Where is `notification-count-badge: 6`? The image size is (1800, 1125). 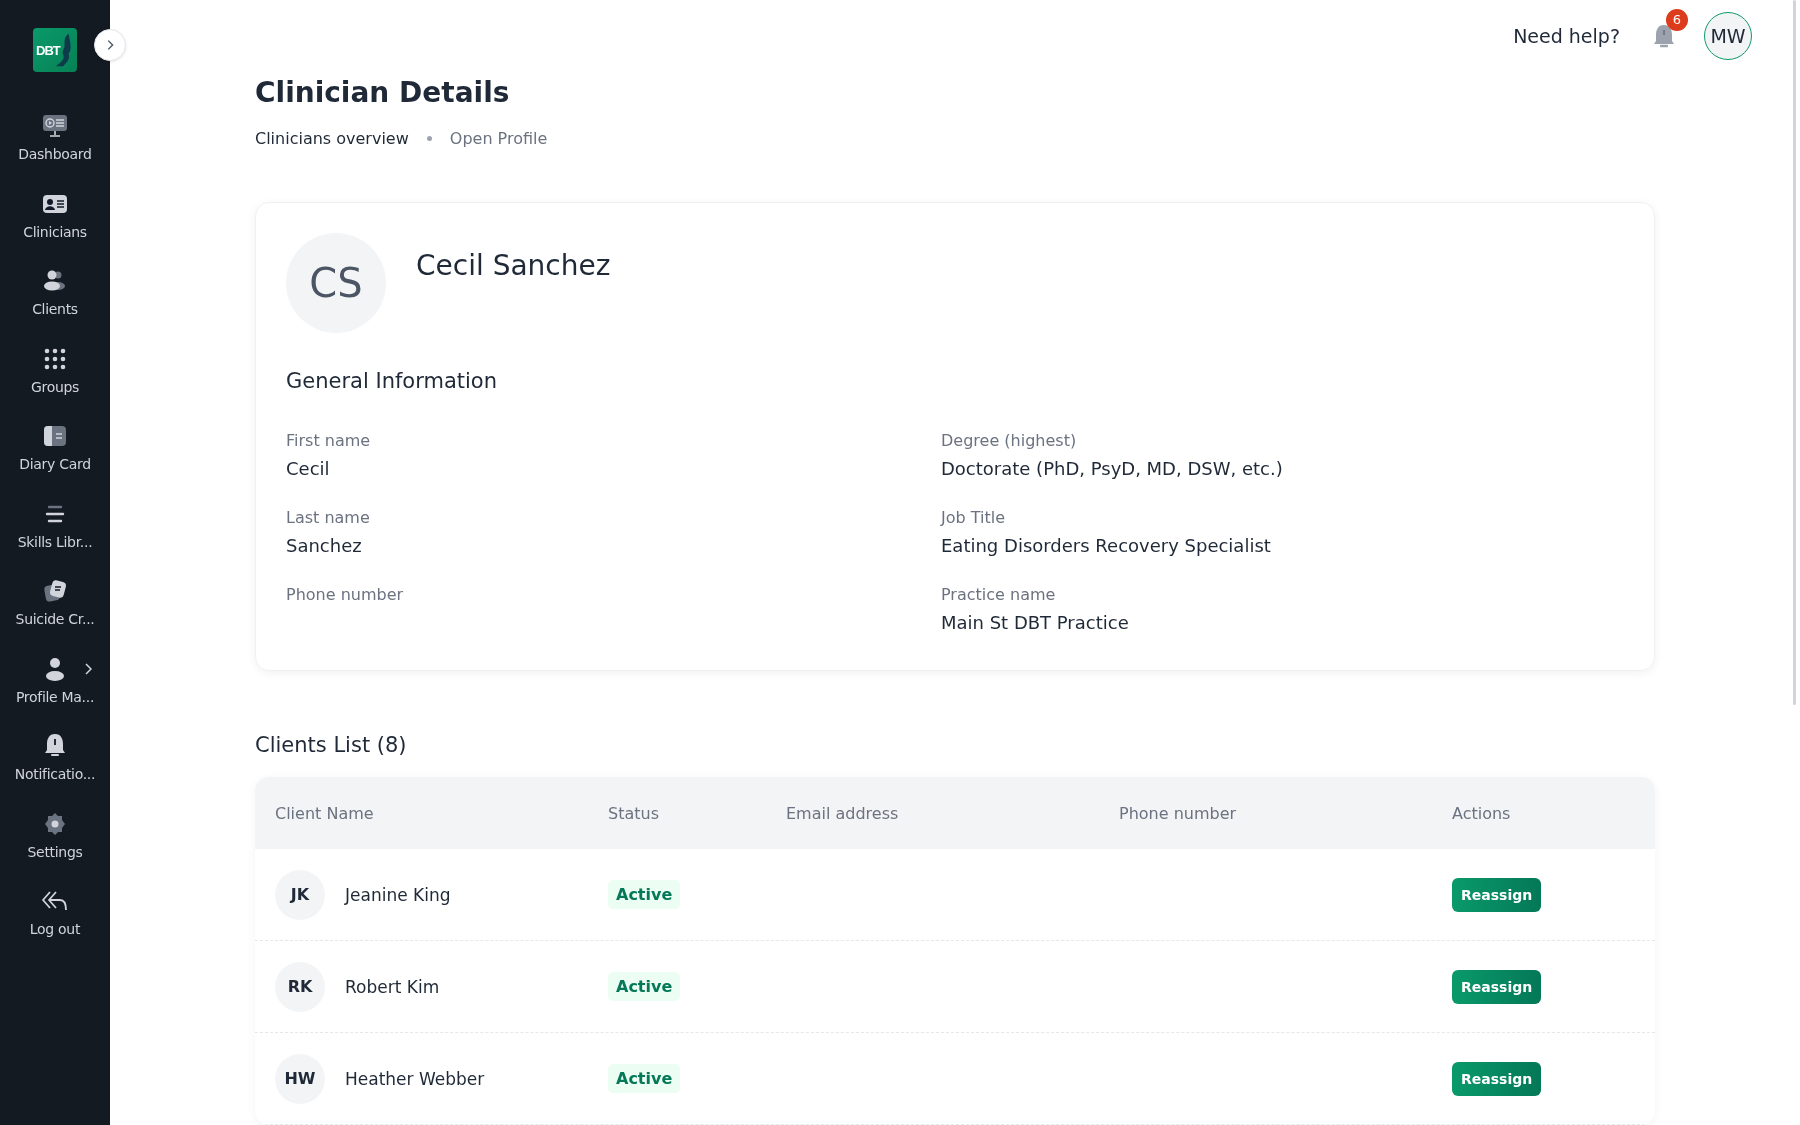 notification-count-badge: 6 is located at coordinates (1677, 19).